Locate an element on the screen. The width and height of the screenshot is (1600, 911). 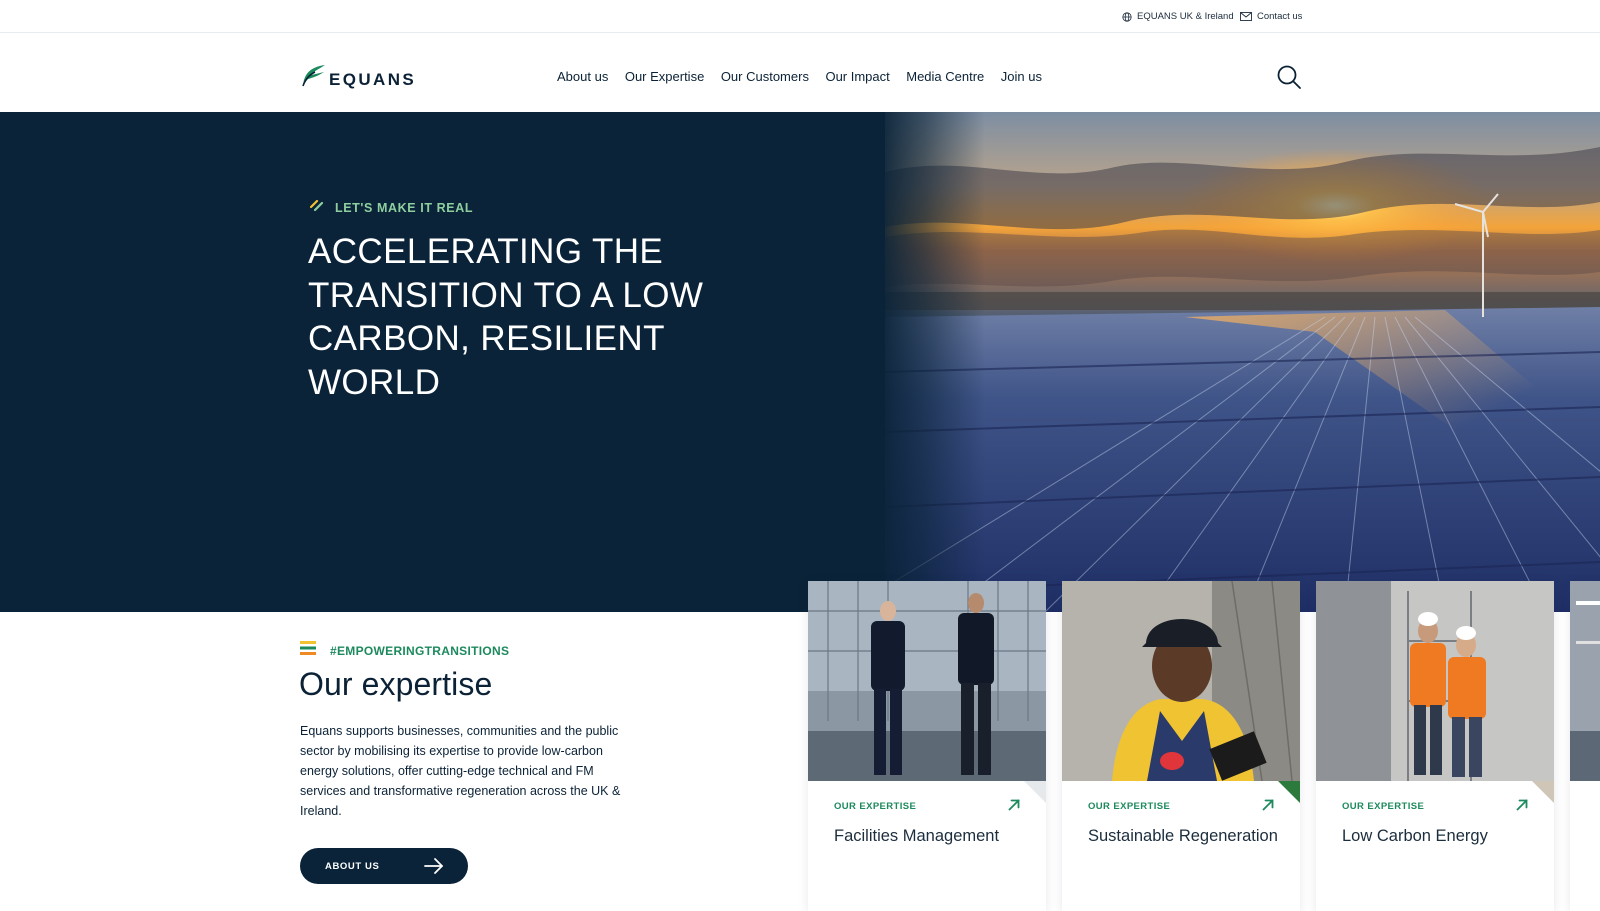
search-icon is located at coordinates (1289, 77).